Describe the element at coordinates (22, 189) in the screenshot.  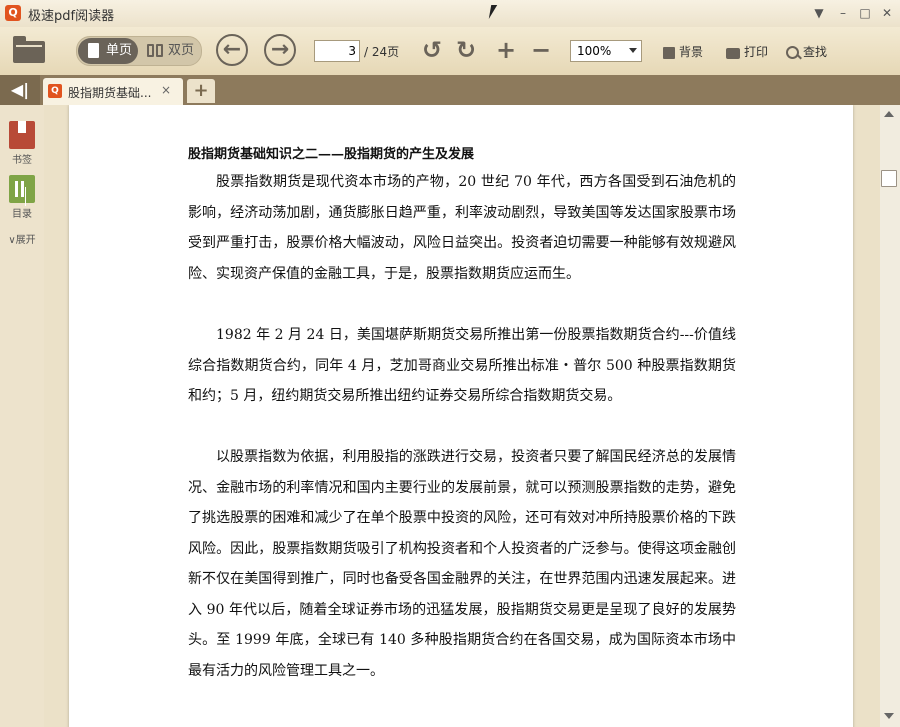
I see `toc-icon` at that location.